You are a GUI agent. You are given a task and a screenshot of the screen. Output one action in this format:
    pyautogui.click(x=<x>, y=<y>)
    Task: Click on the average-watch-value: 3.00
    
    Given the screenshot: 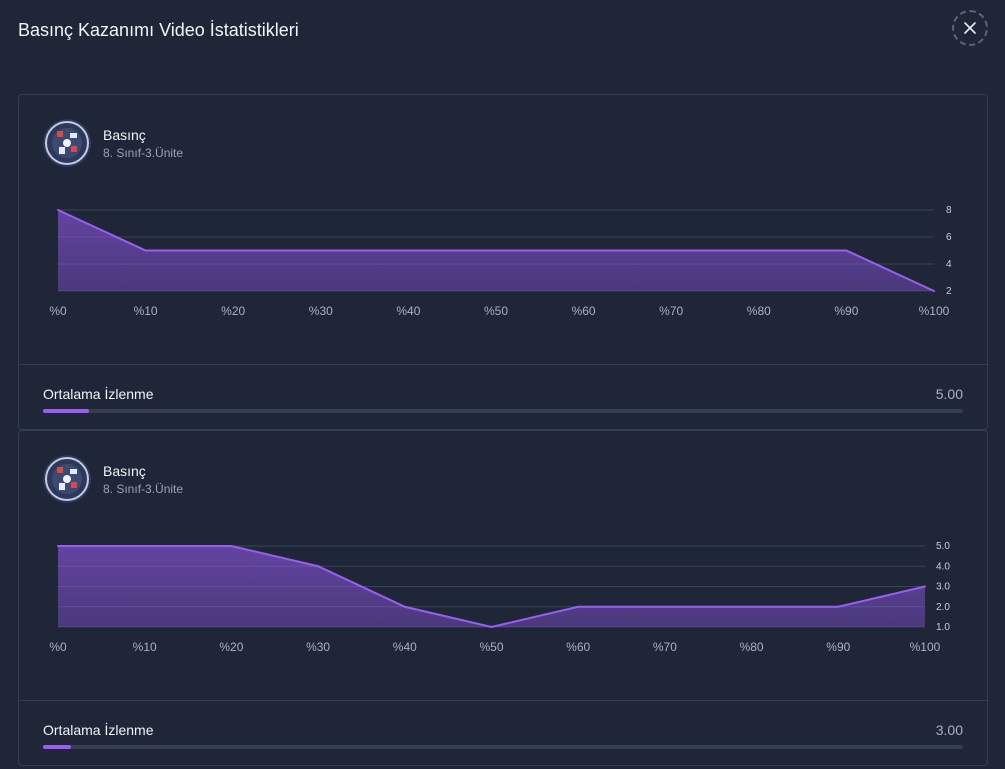 What is the action you would take?
    pyautogui.click(x=949, y=730)
    